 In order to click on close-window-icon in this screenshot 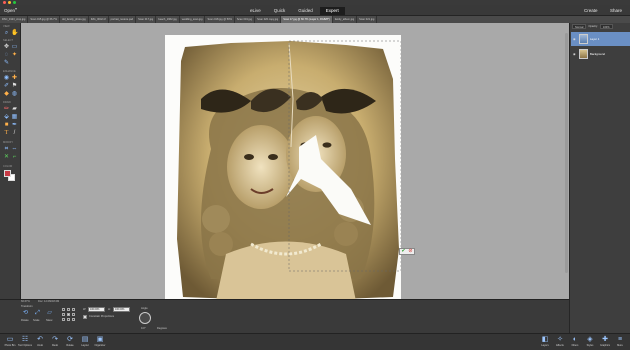, I will do `click(4, 2)`.